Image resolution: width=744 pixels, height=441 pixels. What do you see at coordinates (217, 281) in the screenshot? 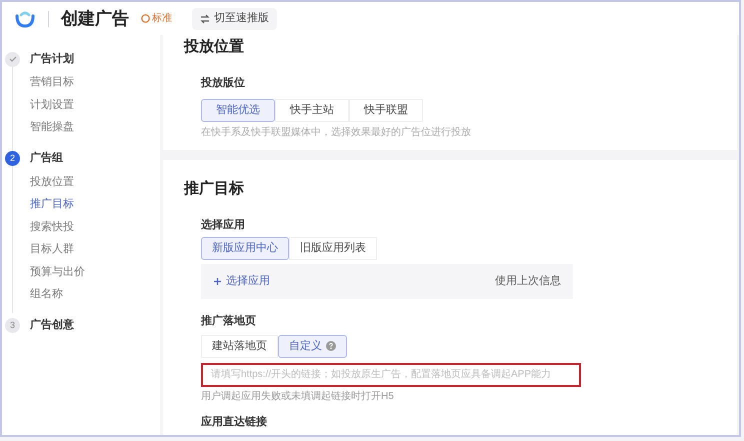
I see `plus-icon` at bounding box center [217, 281].